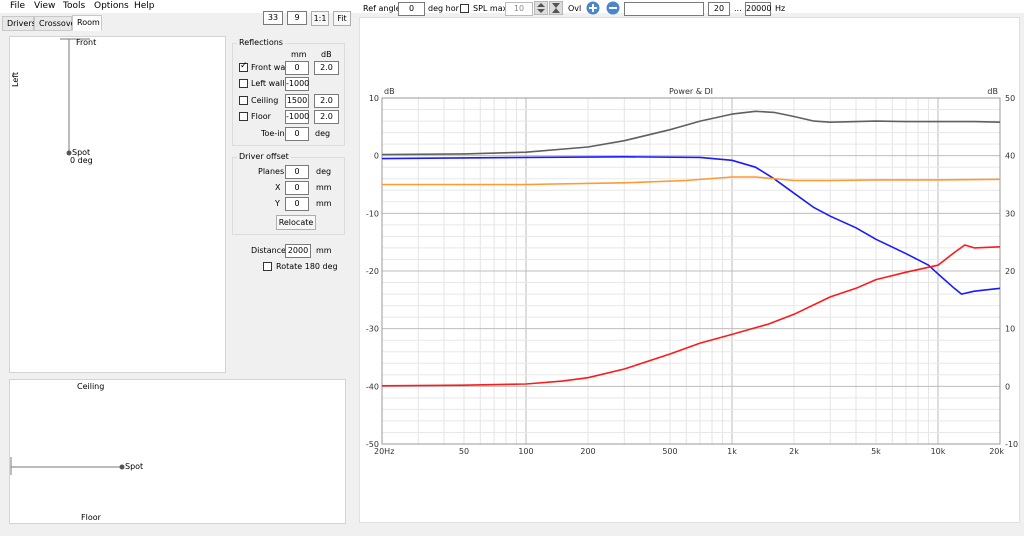 This screenshot has height=536, width=1024. What do you see at coordinates (541, 8) in the screenshot?
I see `spin-updown-icon` at bounding box center [541, 8].